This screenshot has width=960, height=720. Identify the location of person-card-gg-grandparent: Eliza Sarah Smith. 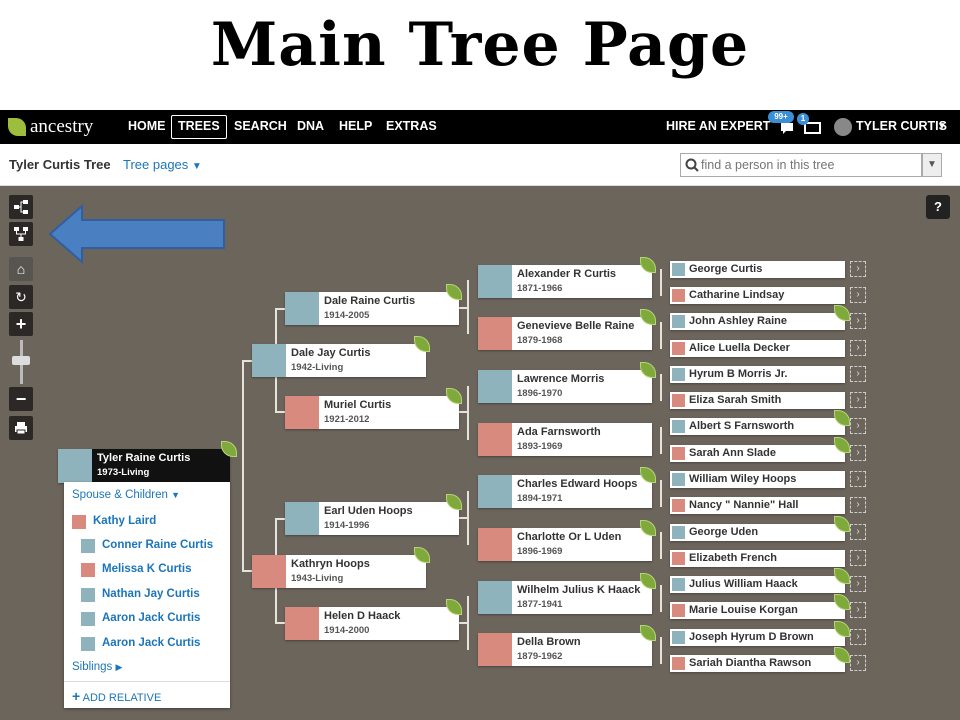
(757, 400).